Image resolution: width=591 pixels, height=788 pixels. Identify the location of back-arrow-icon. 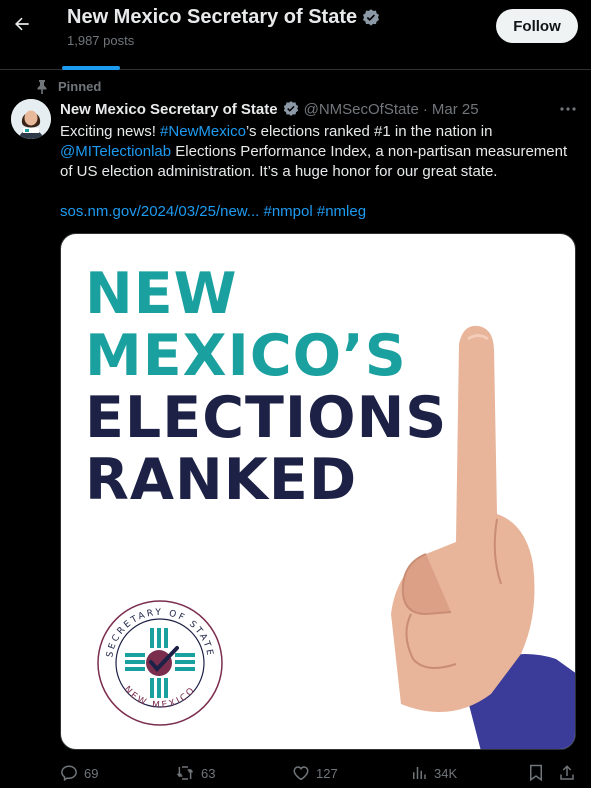
(22, 24).